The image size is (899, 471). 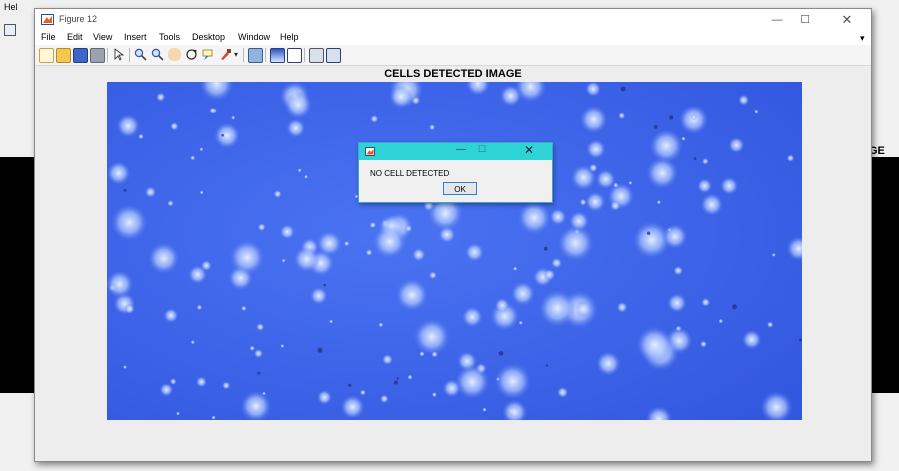 I want to click on menu-overflow-arrow: ▾, so click(x=862, y=38).